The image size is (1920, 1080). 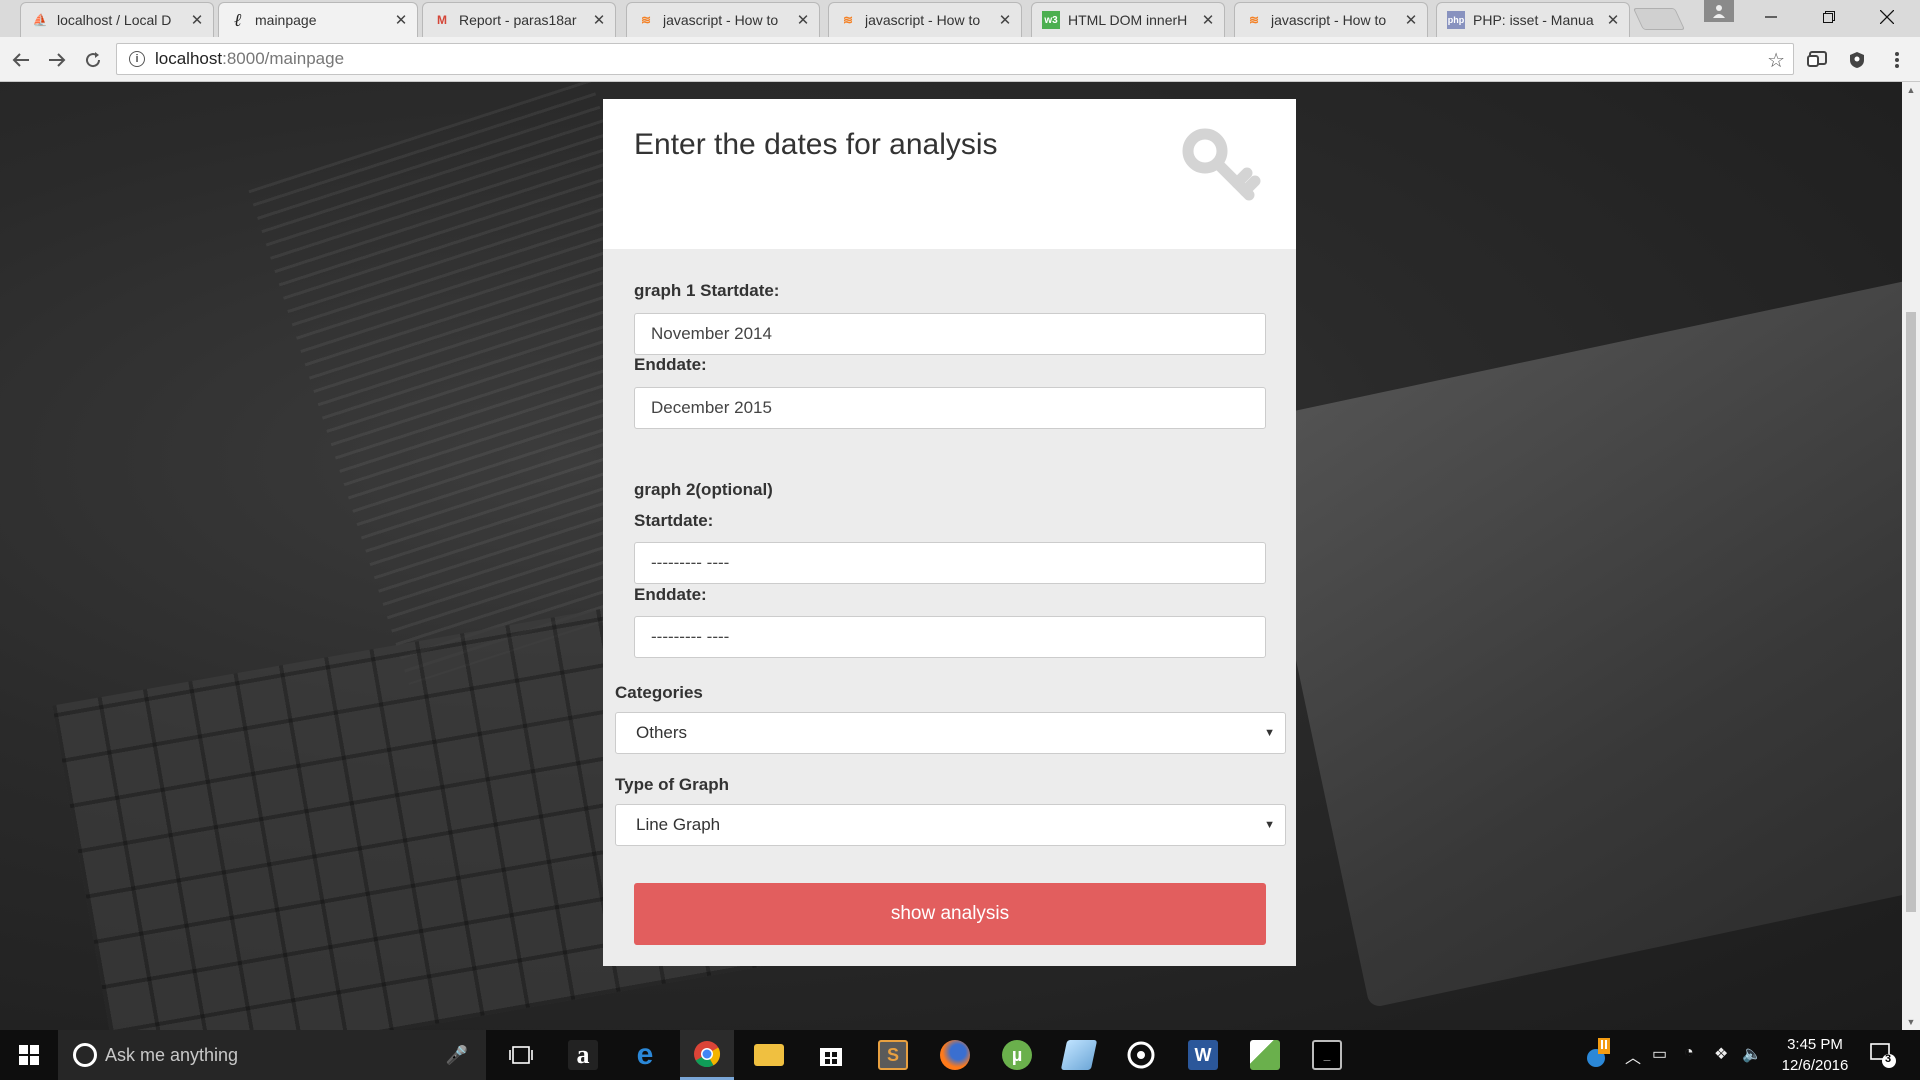 I want to click on chevron-down-icon: ▼, so click(x=1269, y=825).